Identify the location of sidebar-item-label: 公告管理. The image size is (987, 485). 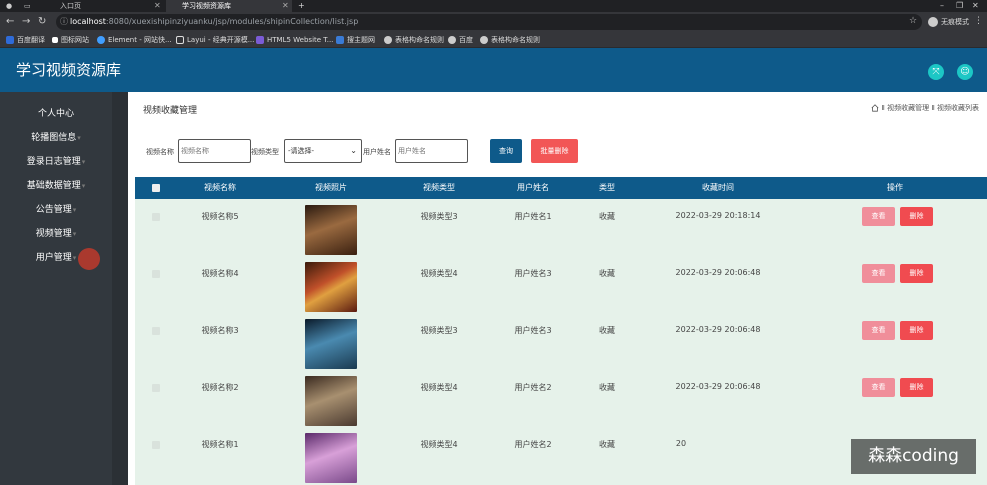
(53, 210).